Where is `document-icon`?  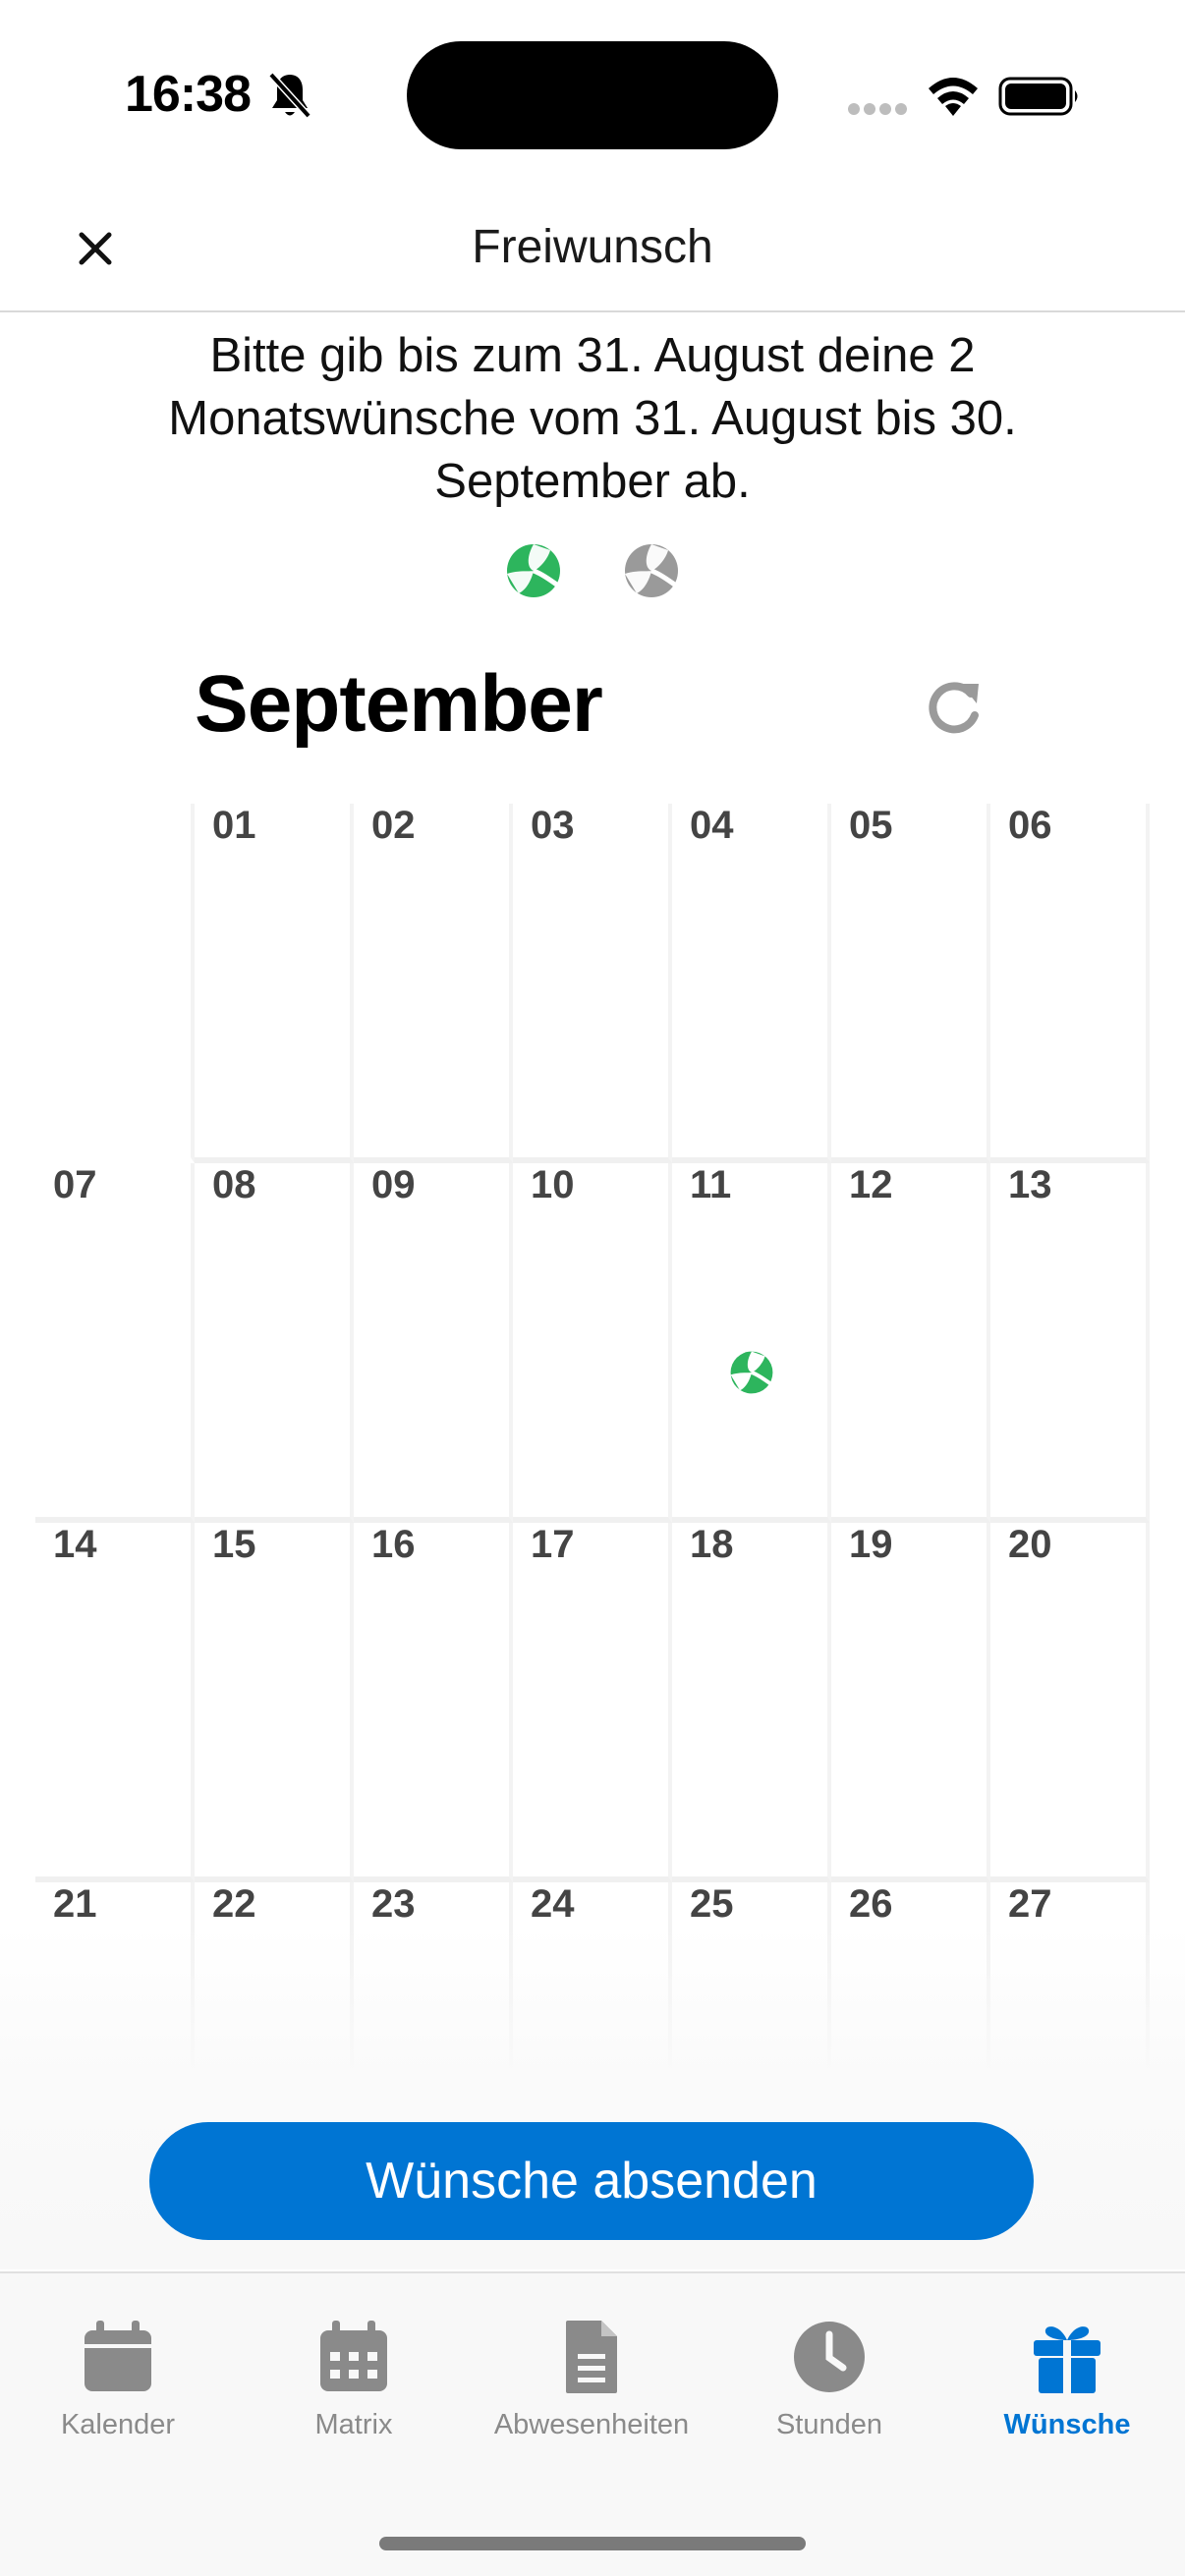
document-icon is located at coordinates (592, 2357).